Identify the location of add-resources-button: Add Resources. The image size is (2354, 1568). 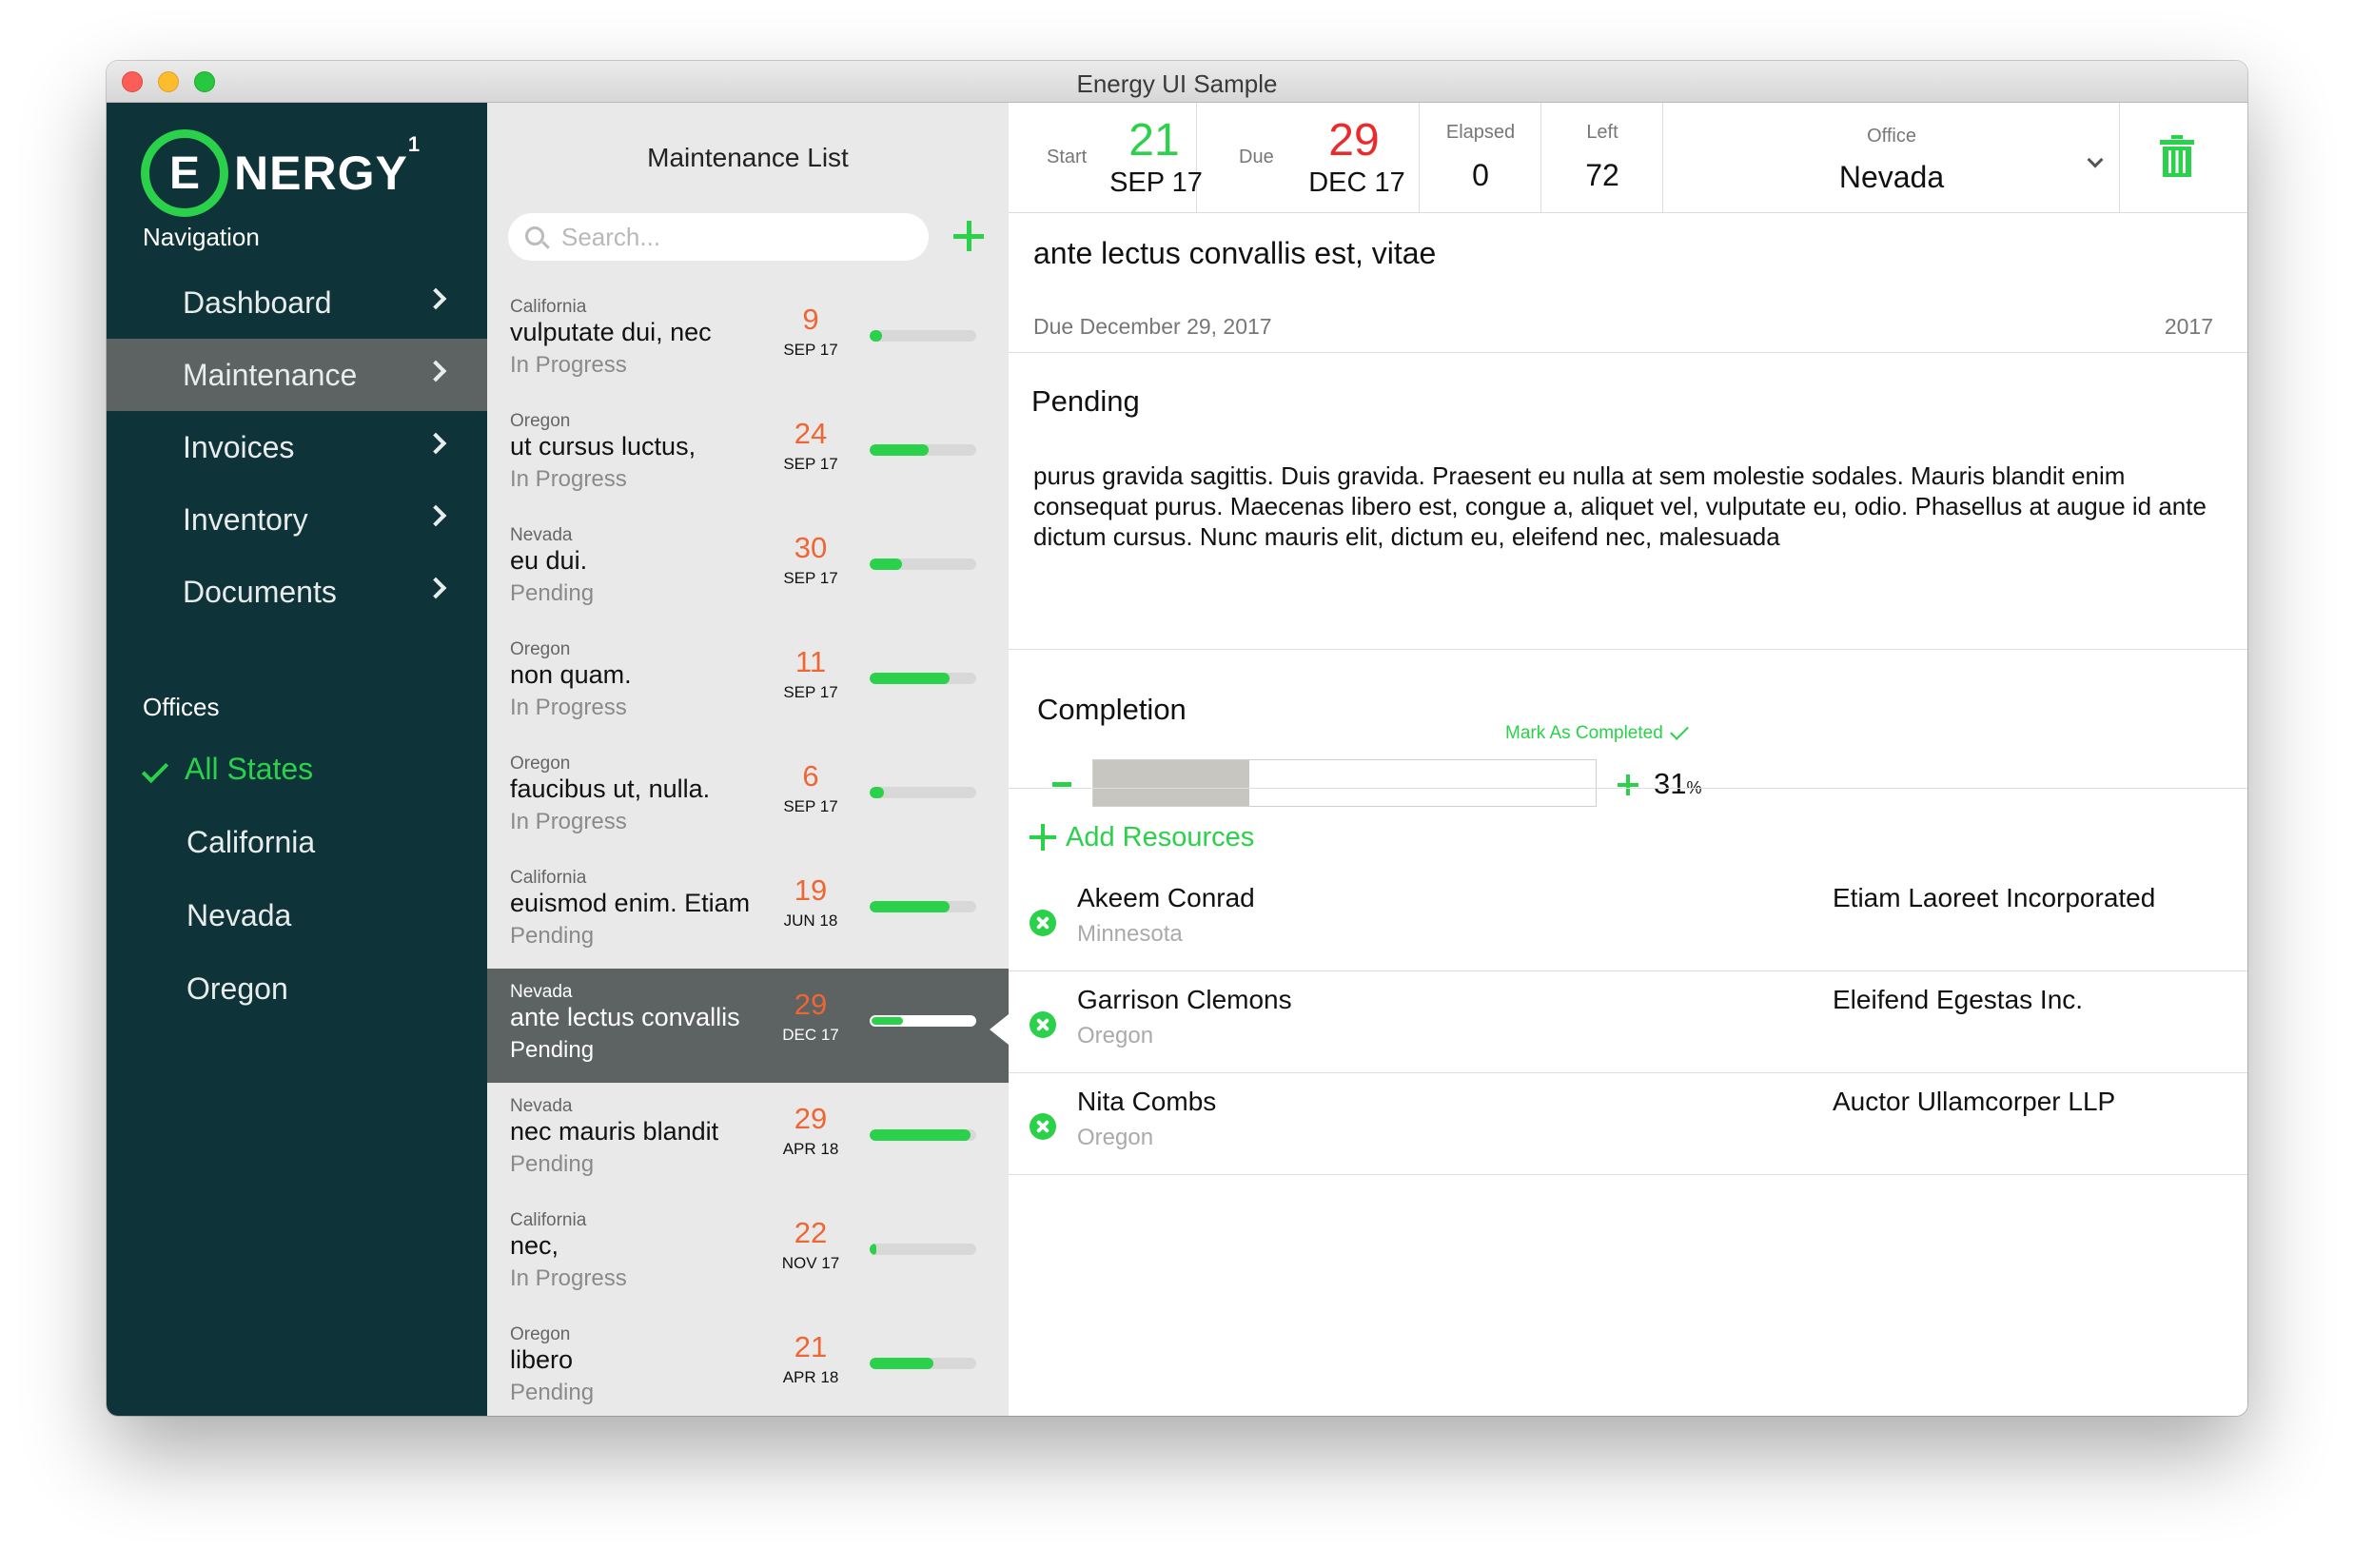
(1142, 837).